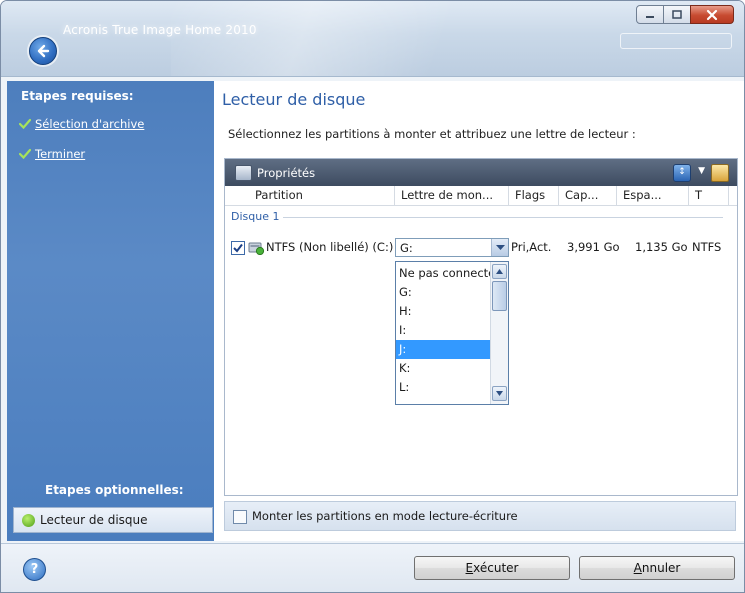 This screenshot has width=745, height=593. What do you see at coordinates (372, 567) in the screenshot?
I see `wizard-footer: ? Exécuter Annuler` at bounding box center [372, 567].